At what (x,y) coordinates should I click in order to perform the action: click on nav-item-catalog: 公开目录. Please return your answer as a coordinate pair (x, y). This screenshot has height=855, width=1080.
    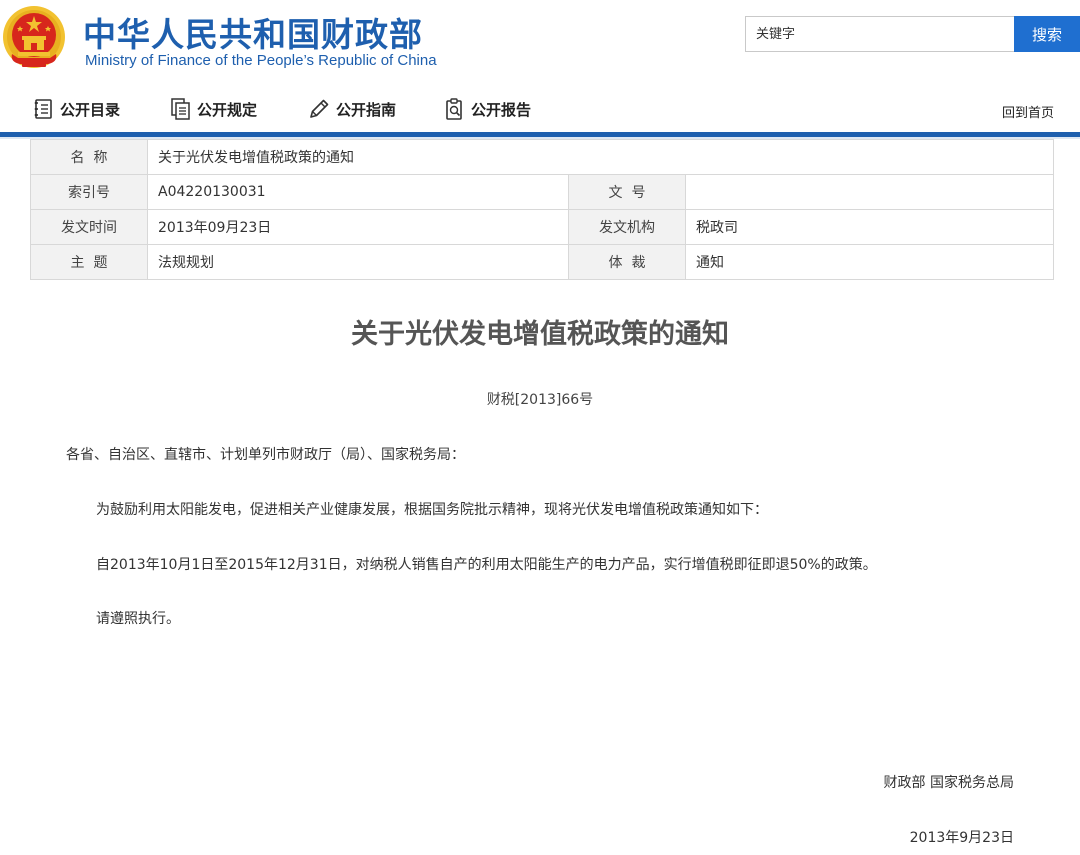
    Looking at the image, I should click on (77, 109).